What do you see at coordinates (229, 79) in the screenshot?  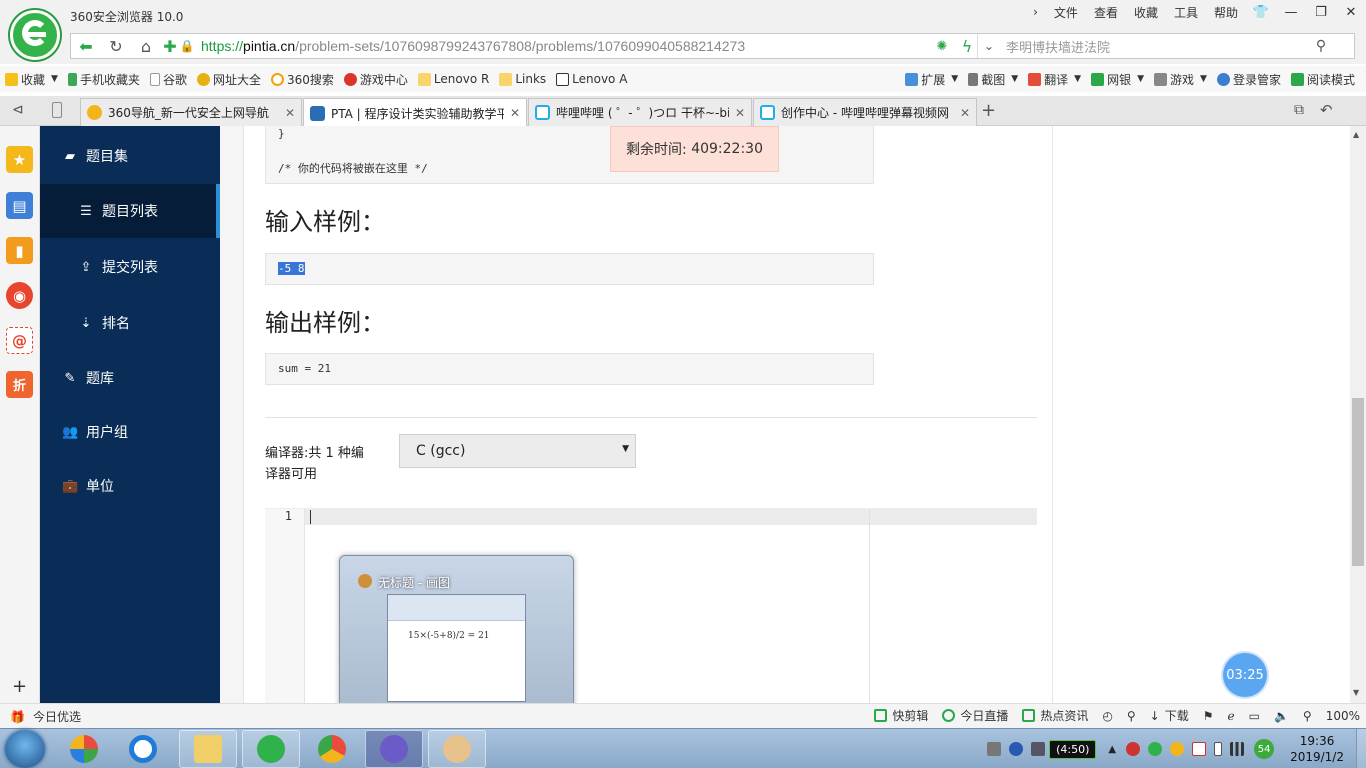 I see `bookmark-hao360: 网址大全` at bounding box center [229, 79].